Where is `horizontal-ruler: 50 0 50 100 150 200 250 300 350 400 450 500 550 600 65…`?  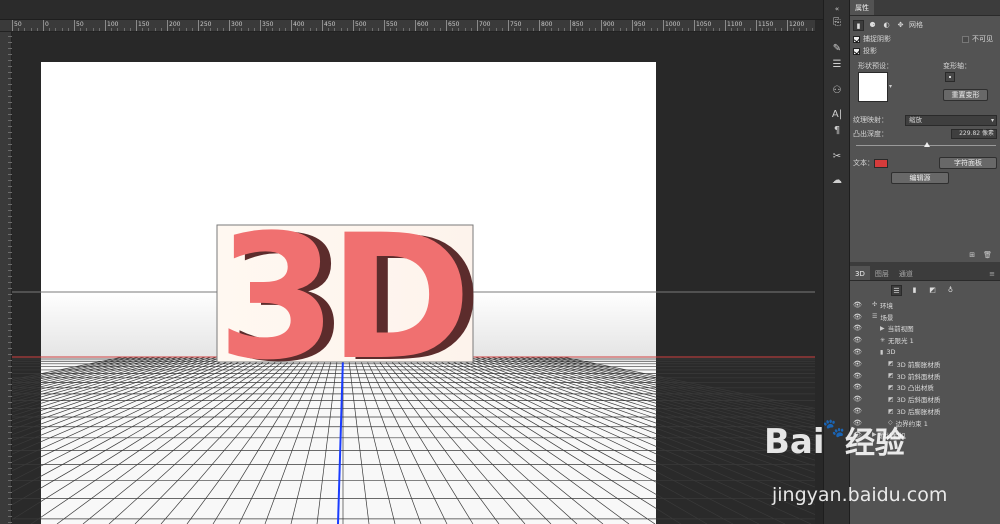 horizontal-ruler: 50 0 50 100 150 200 250 300 350 400 450 500 550 600 65… is located at coordinates (407, 26).